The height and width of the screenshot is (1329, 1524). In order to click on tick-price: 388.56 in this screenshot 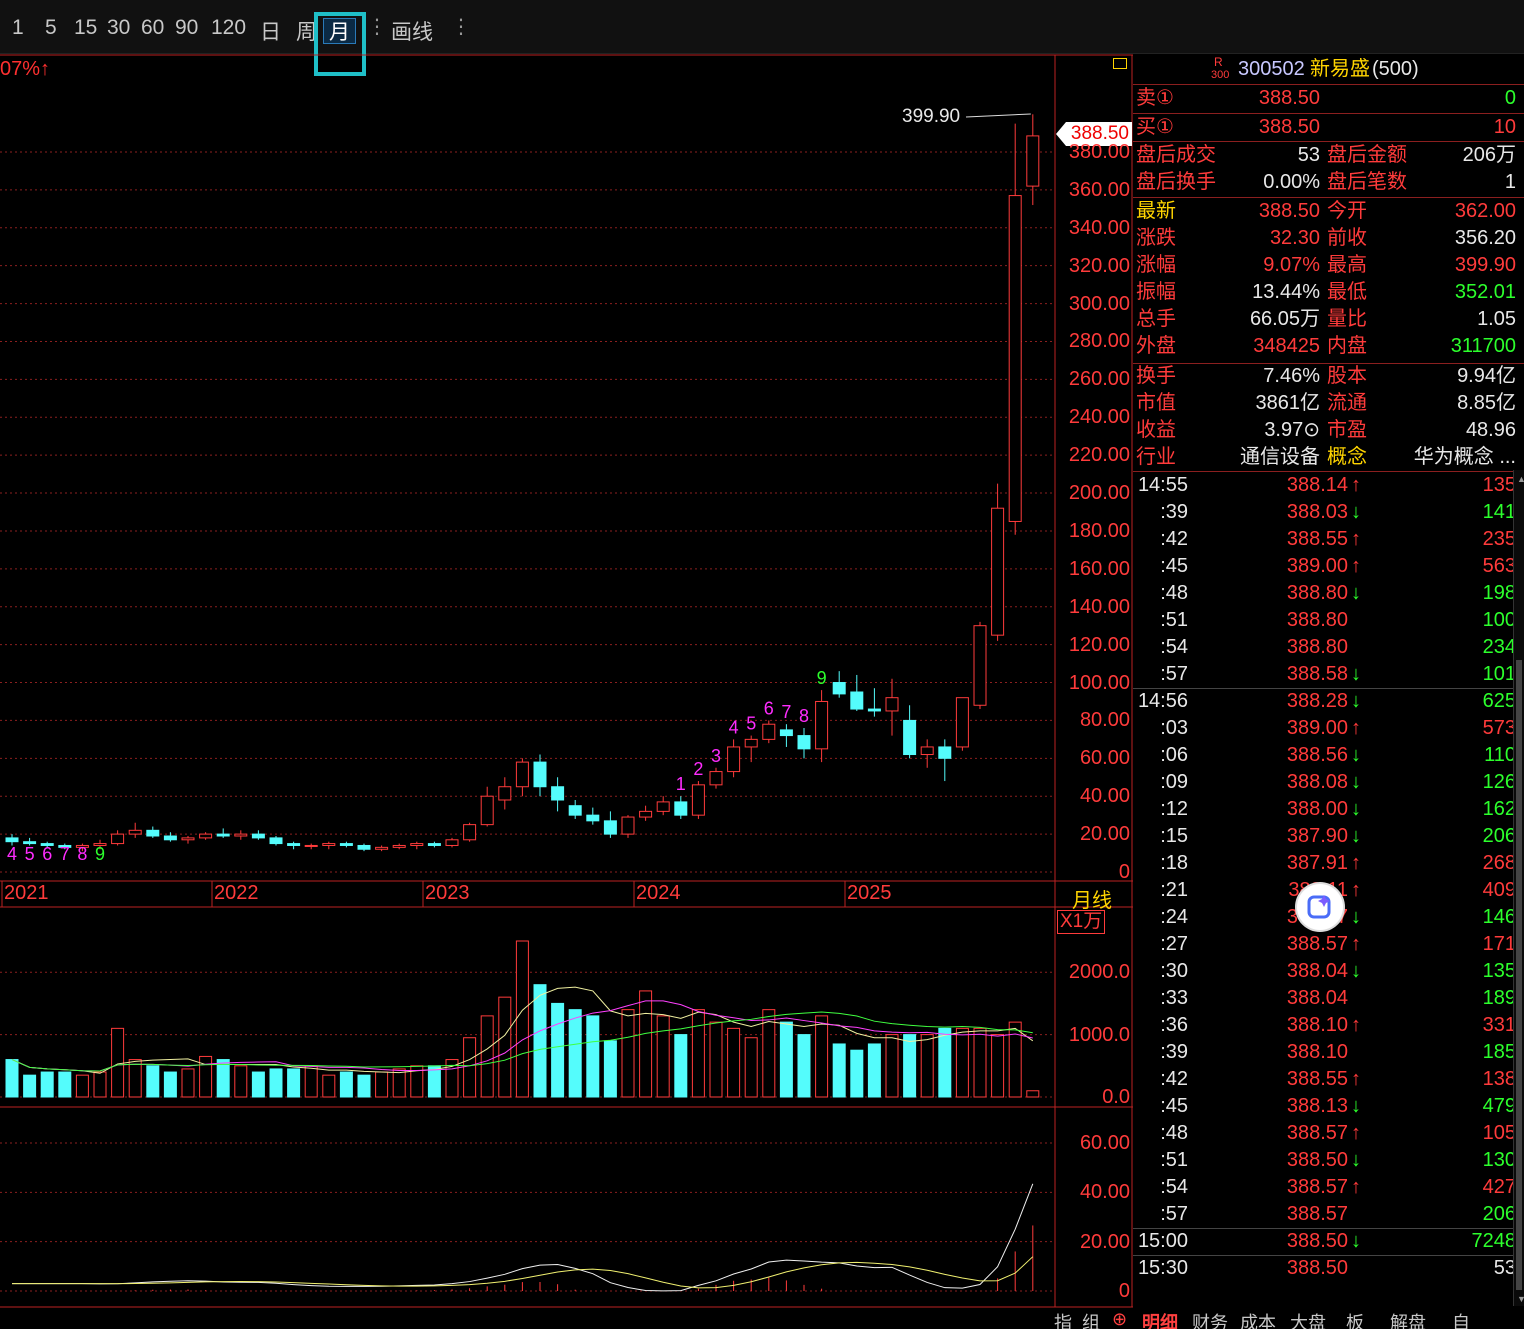, I will do `click(1317, 755)`.